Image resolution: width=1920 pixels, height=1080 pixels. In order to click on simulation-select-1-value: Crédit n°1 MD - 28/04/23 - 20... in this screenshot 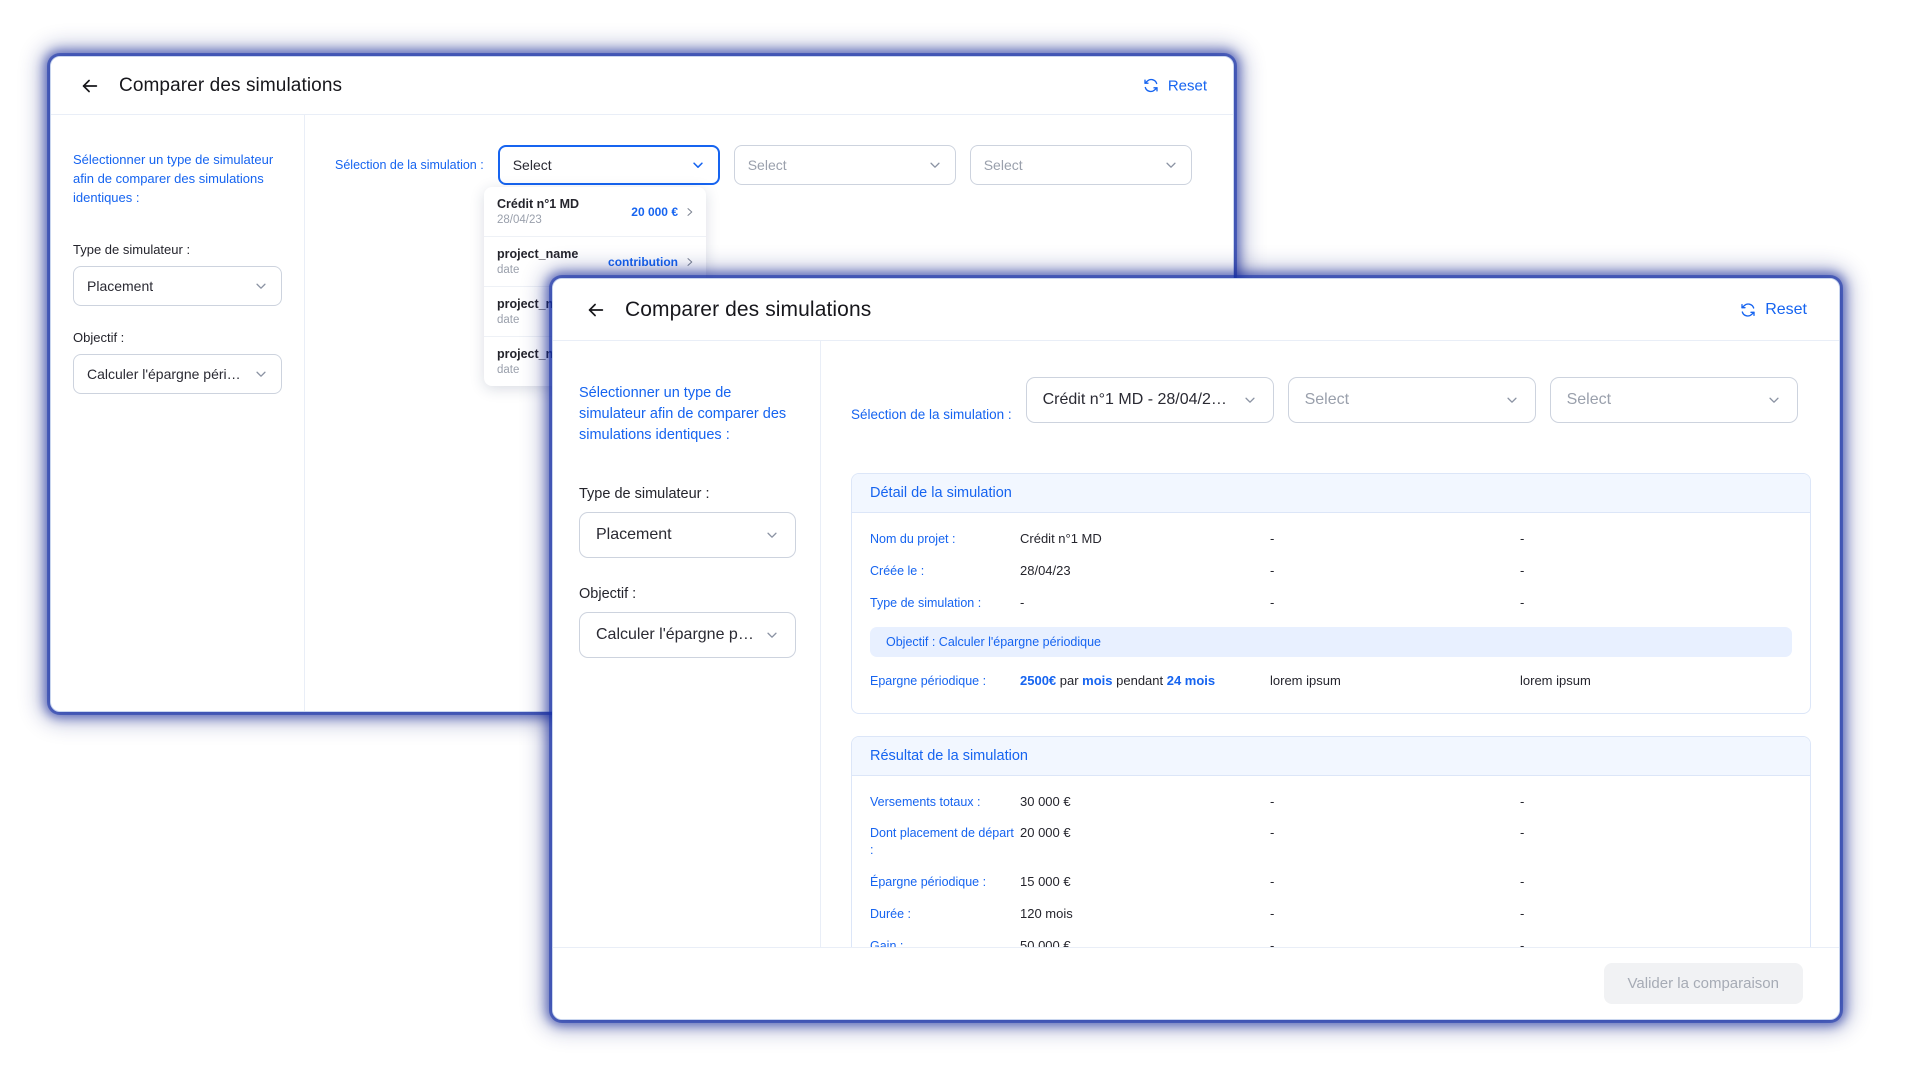, I will do `click(1138, 399)`.